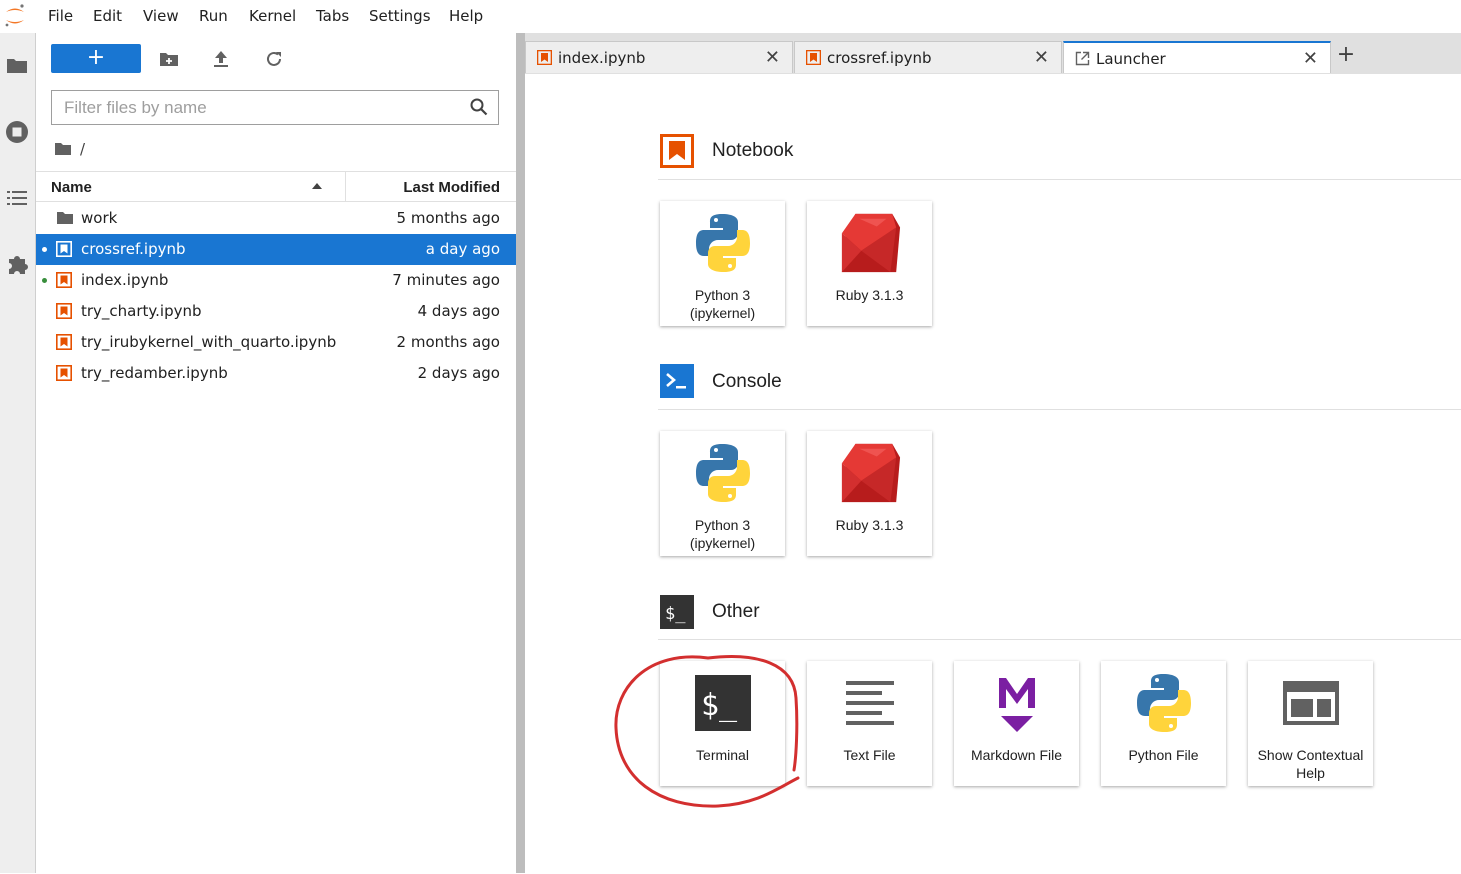 This screenshot has width=1461, height=874. What do you see at coordinates (107, 16) in the screenshot?
I see `menu-edit: Edit` at bounding box center [107, 16].